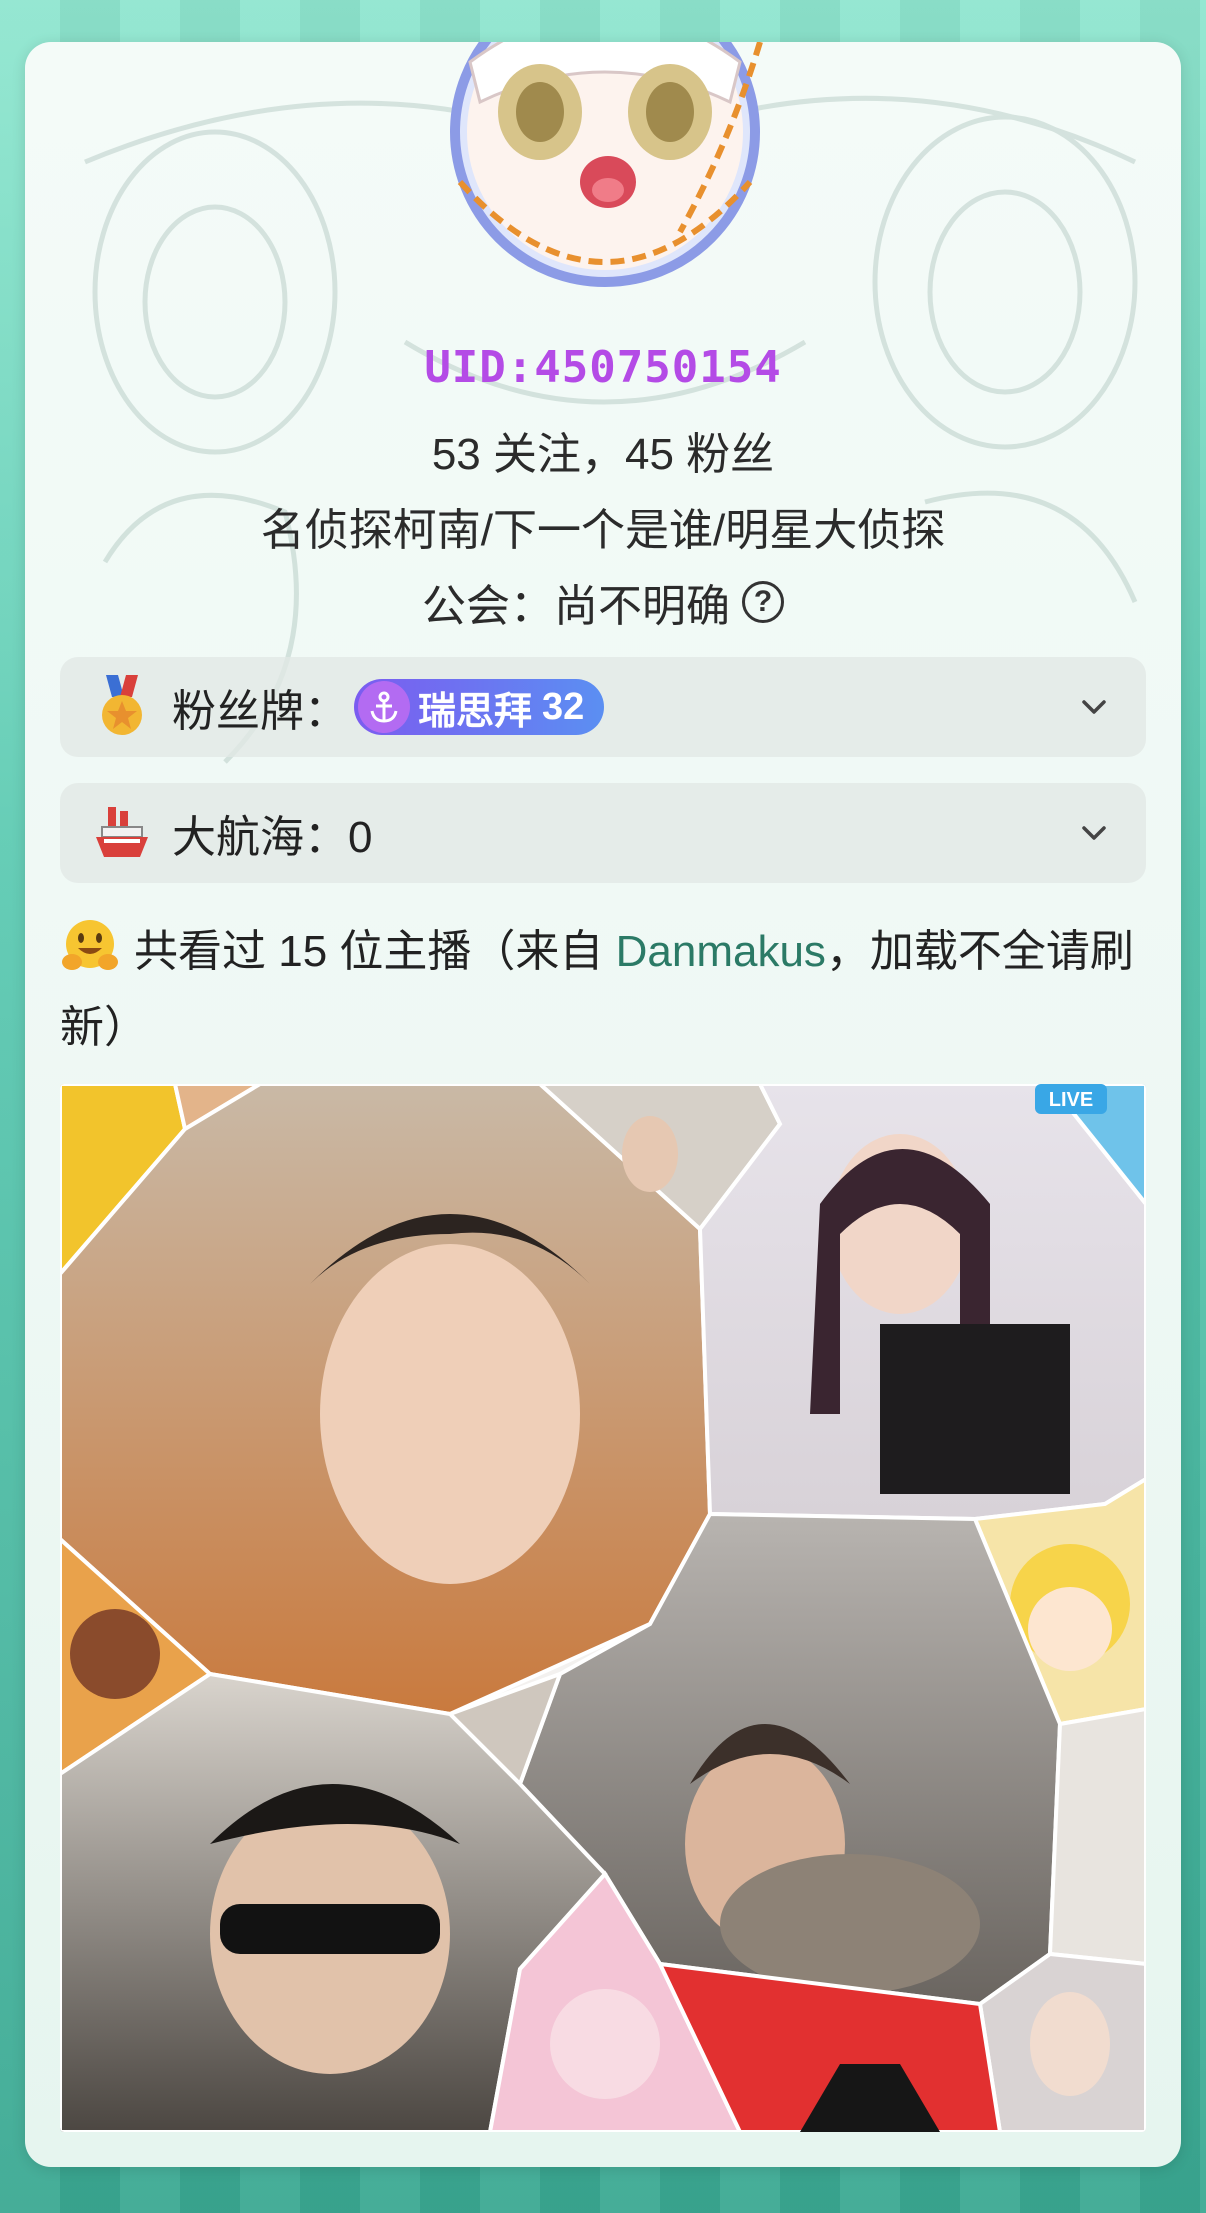 This screenshot has height=2213, width=1206. I want to click on ship-icon, so click(122, 832).